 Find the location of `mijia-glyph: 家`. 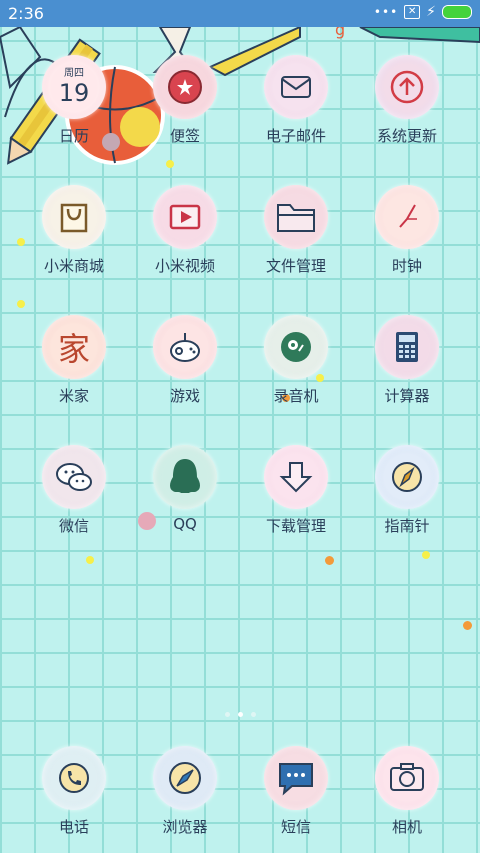

mijia-glyph: 家 is located at coordinates (73, 349).